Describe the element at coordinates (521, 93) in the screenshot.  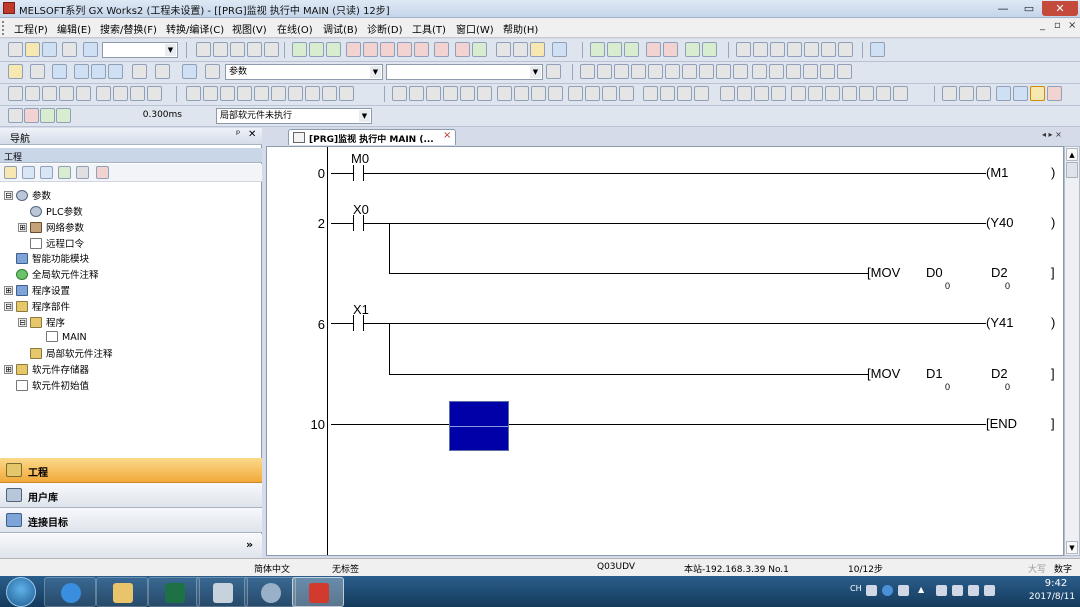
I see `vertical-line-icon` at that location.